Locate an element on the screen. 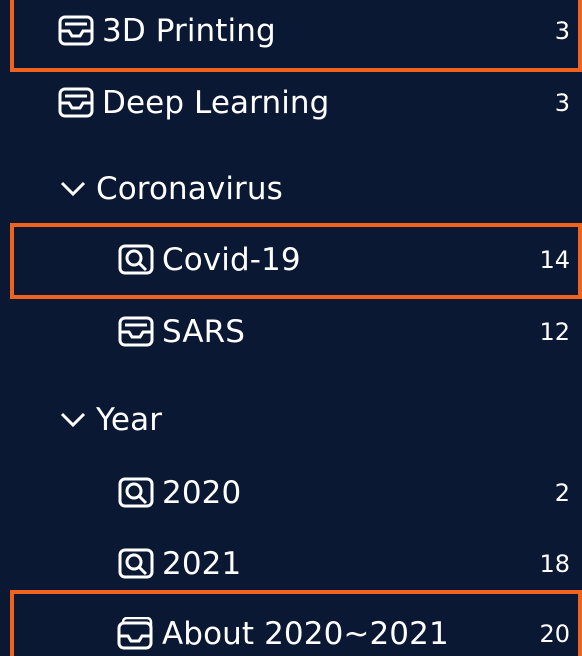 Image resolution: width=582 pixels, height=656 pixels. tree-group-label: Year is located at coordinates (129, 419).